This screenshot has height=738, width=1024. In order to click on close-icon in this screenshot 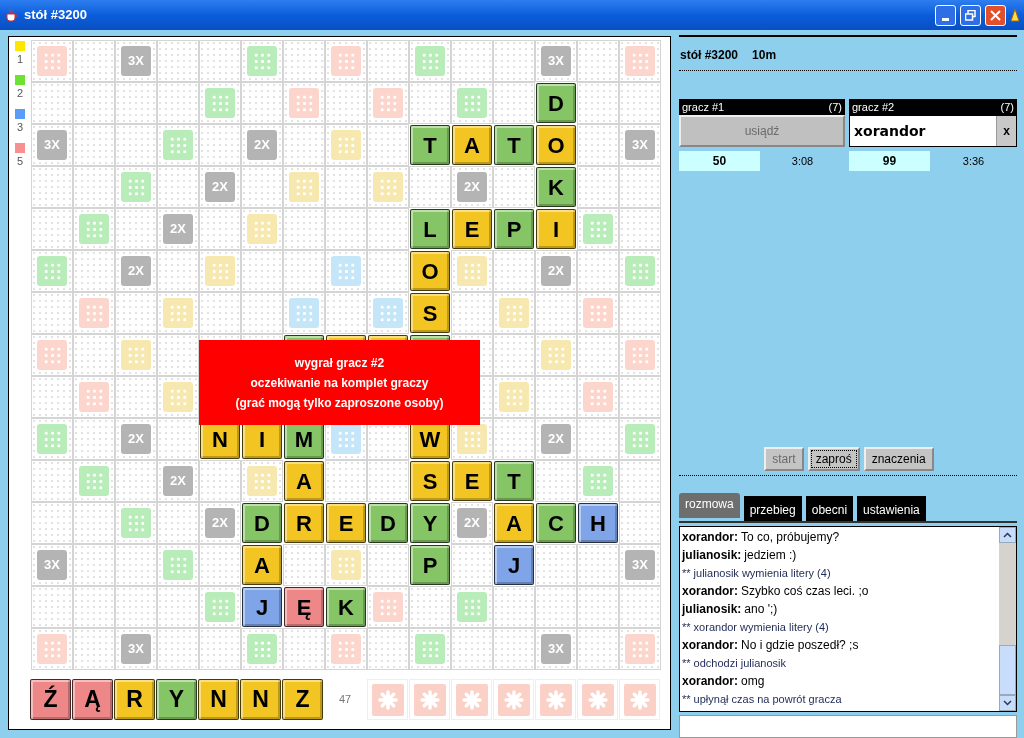, I will do `click(995, 15)`.